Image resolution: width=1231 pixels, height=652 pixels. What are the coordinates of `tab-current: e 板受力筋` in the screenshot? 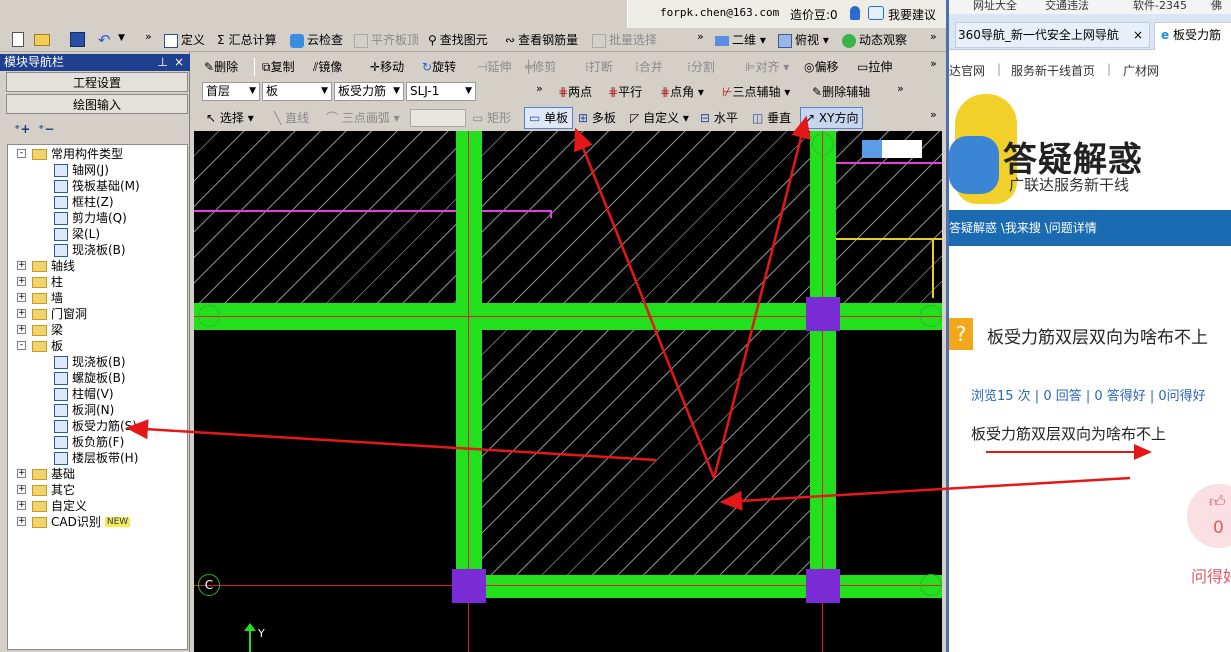 It's located at (1192, 36).